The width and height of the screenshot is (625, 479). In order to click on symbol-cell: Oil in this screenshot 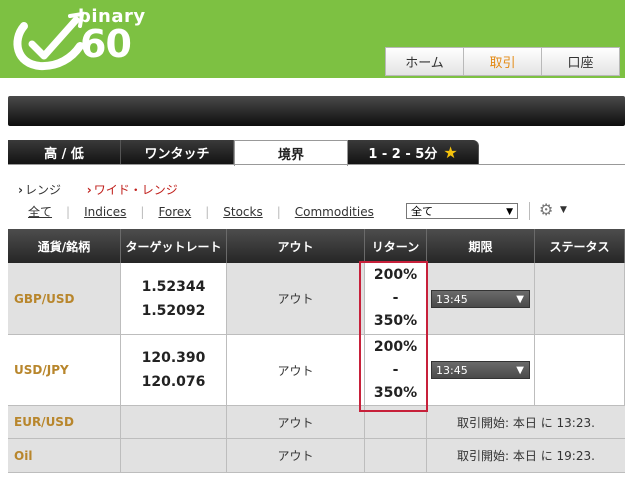, I will do `click(64, 455)`.